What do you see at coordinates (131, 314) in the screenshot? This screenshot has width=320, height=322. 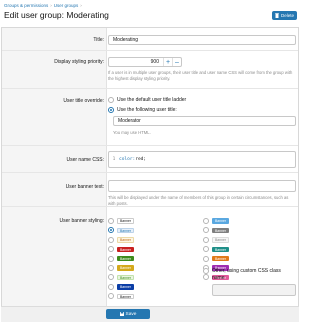 I see `save-button-label: Save` at bounding box center [131, 314].